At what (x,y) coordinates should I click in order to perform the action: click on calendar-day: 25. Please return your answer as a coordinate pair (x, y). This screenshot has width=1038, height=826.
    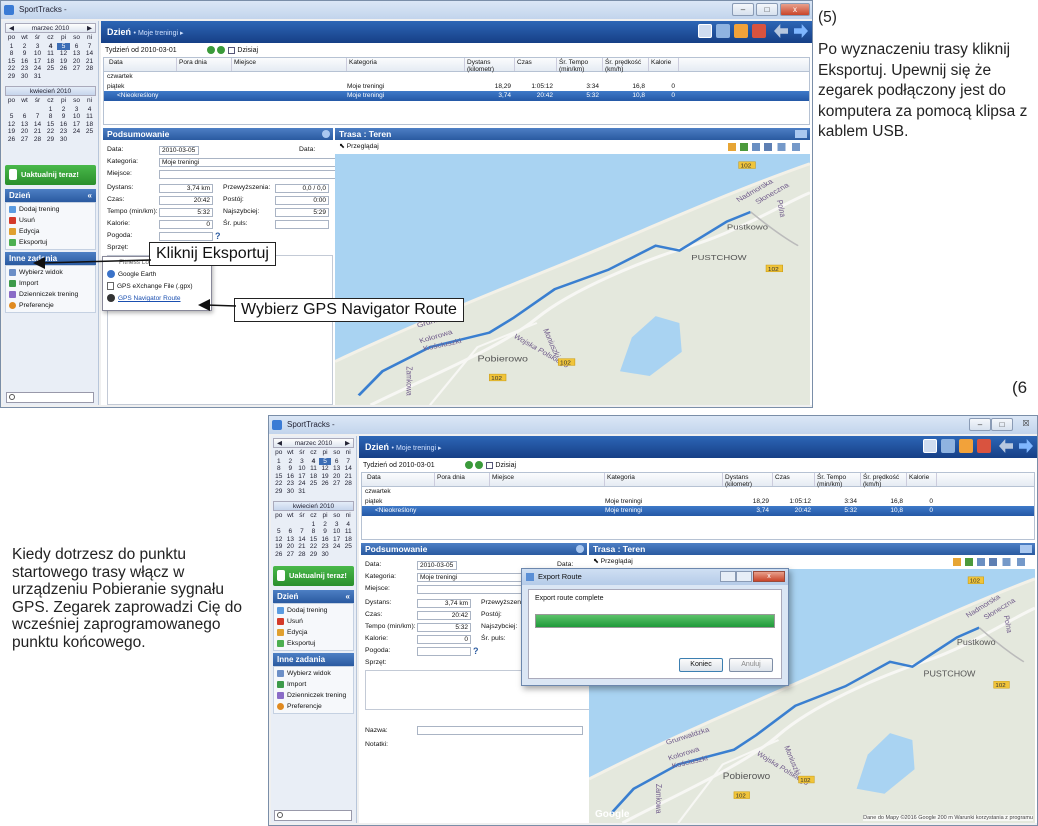
    Looking at the image, I should click on (50, 69).